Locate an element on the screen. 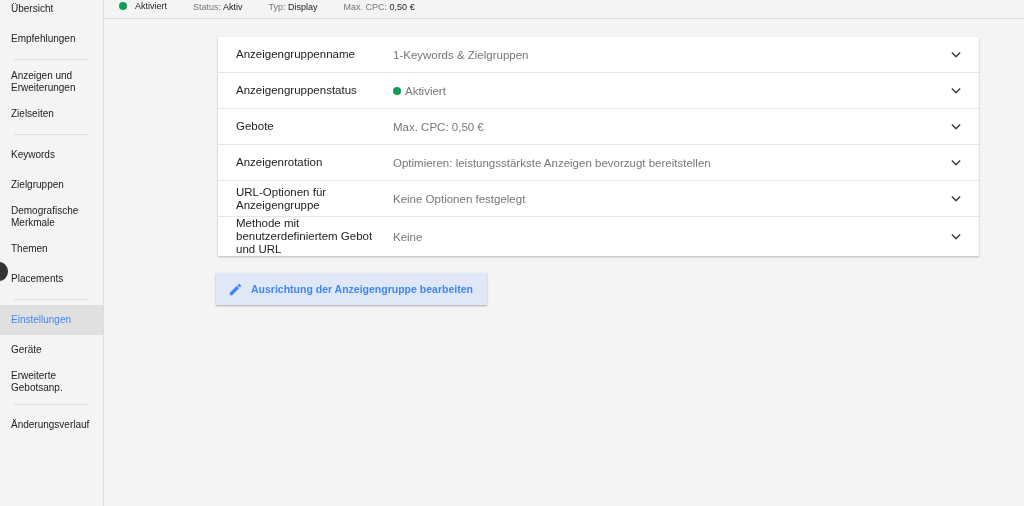  sidebar-item: Placements is located at coordinates (57, 279).